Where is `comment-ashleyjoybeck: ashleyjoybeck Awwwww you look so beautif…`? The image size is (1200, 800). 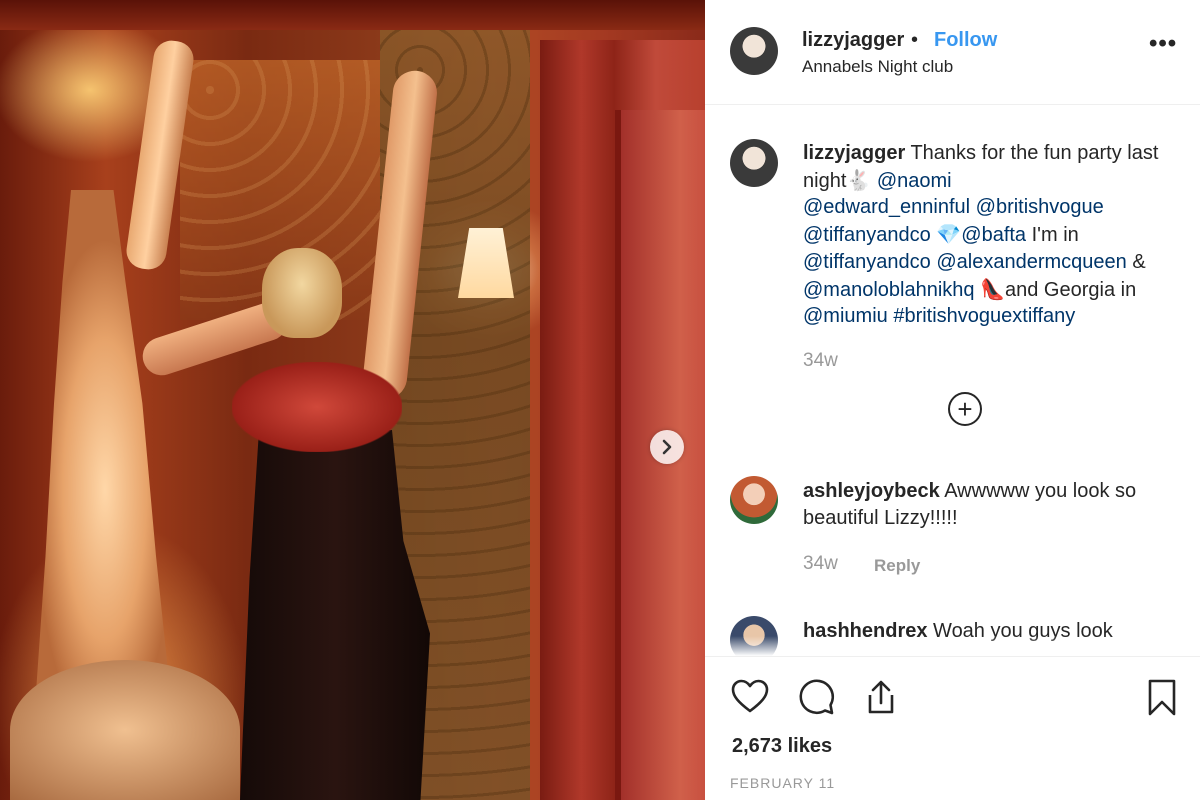 comment-ashleyjoybeck: ashleyjoybeck Awwwww you look so beautif… is located at coordinates (988, 504).